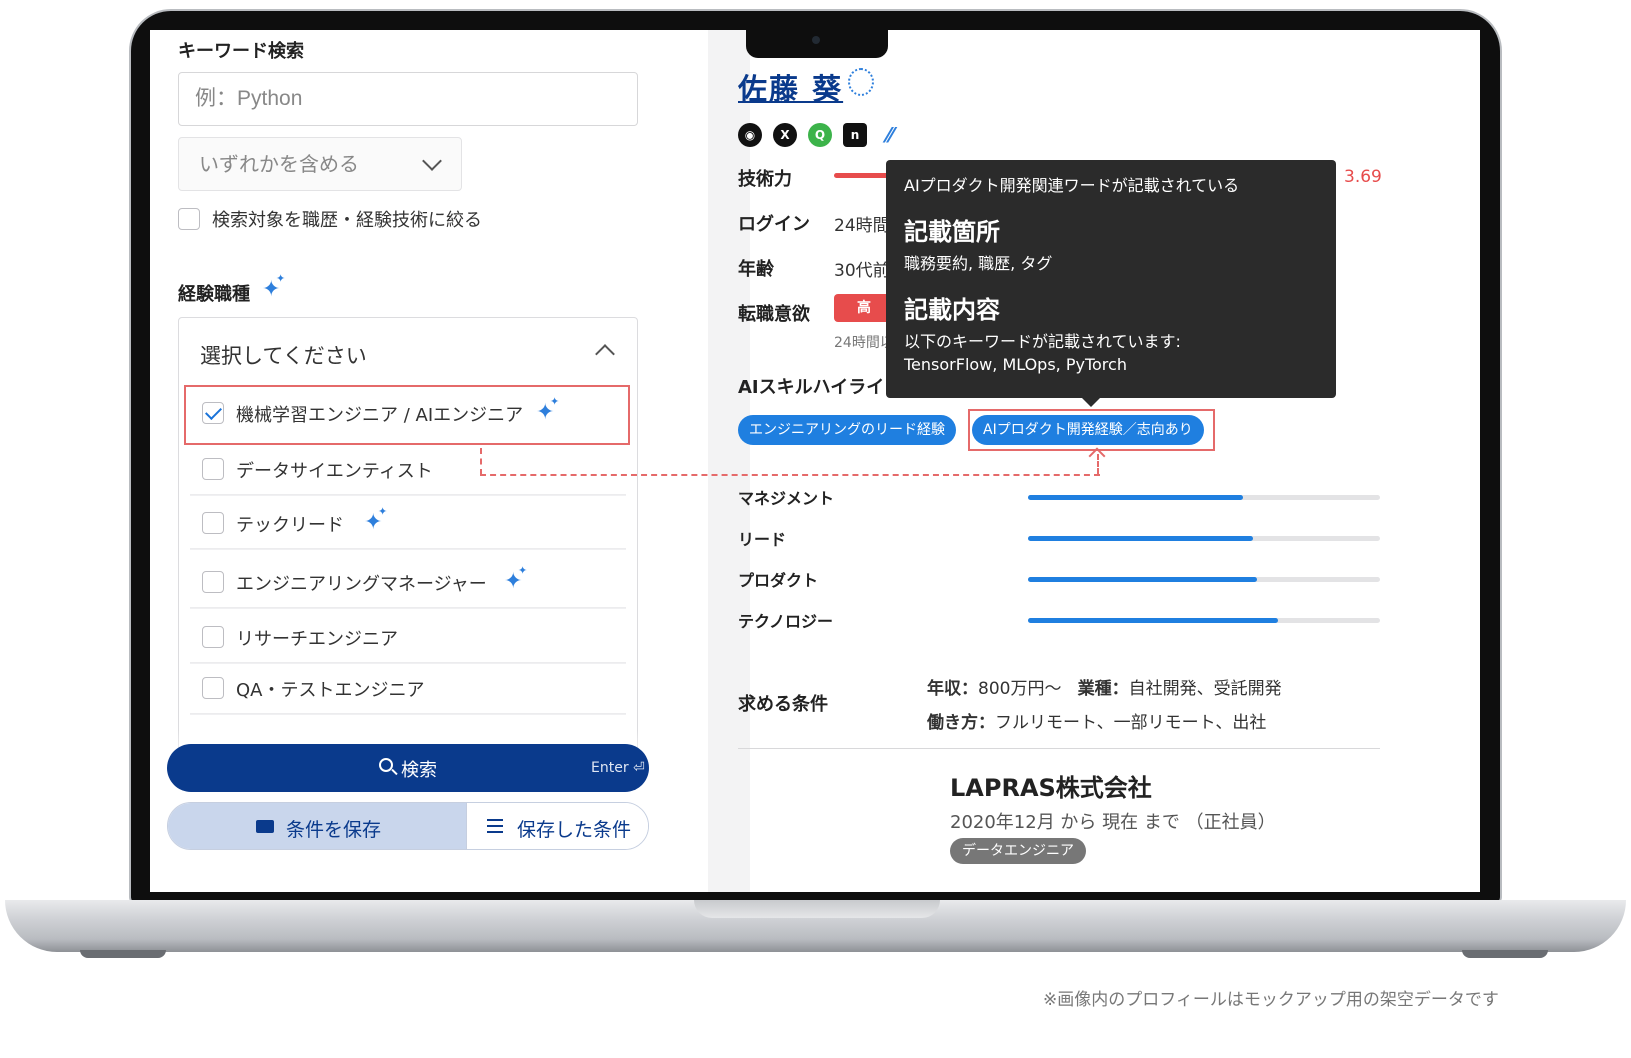 This screenshot has height=1058, width=1631. What do you see at coordinates (978, 263) in the screenshot?
I see `tooltip-location-text: 職務要約, 職歴, タグ` at bounding box center [978, 263].